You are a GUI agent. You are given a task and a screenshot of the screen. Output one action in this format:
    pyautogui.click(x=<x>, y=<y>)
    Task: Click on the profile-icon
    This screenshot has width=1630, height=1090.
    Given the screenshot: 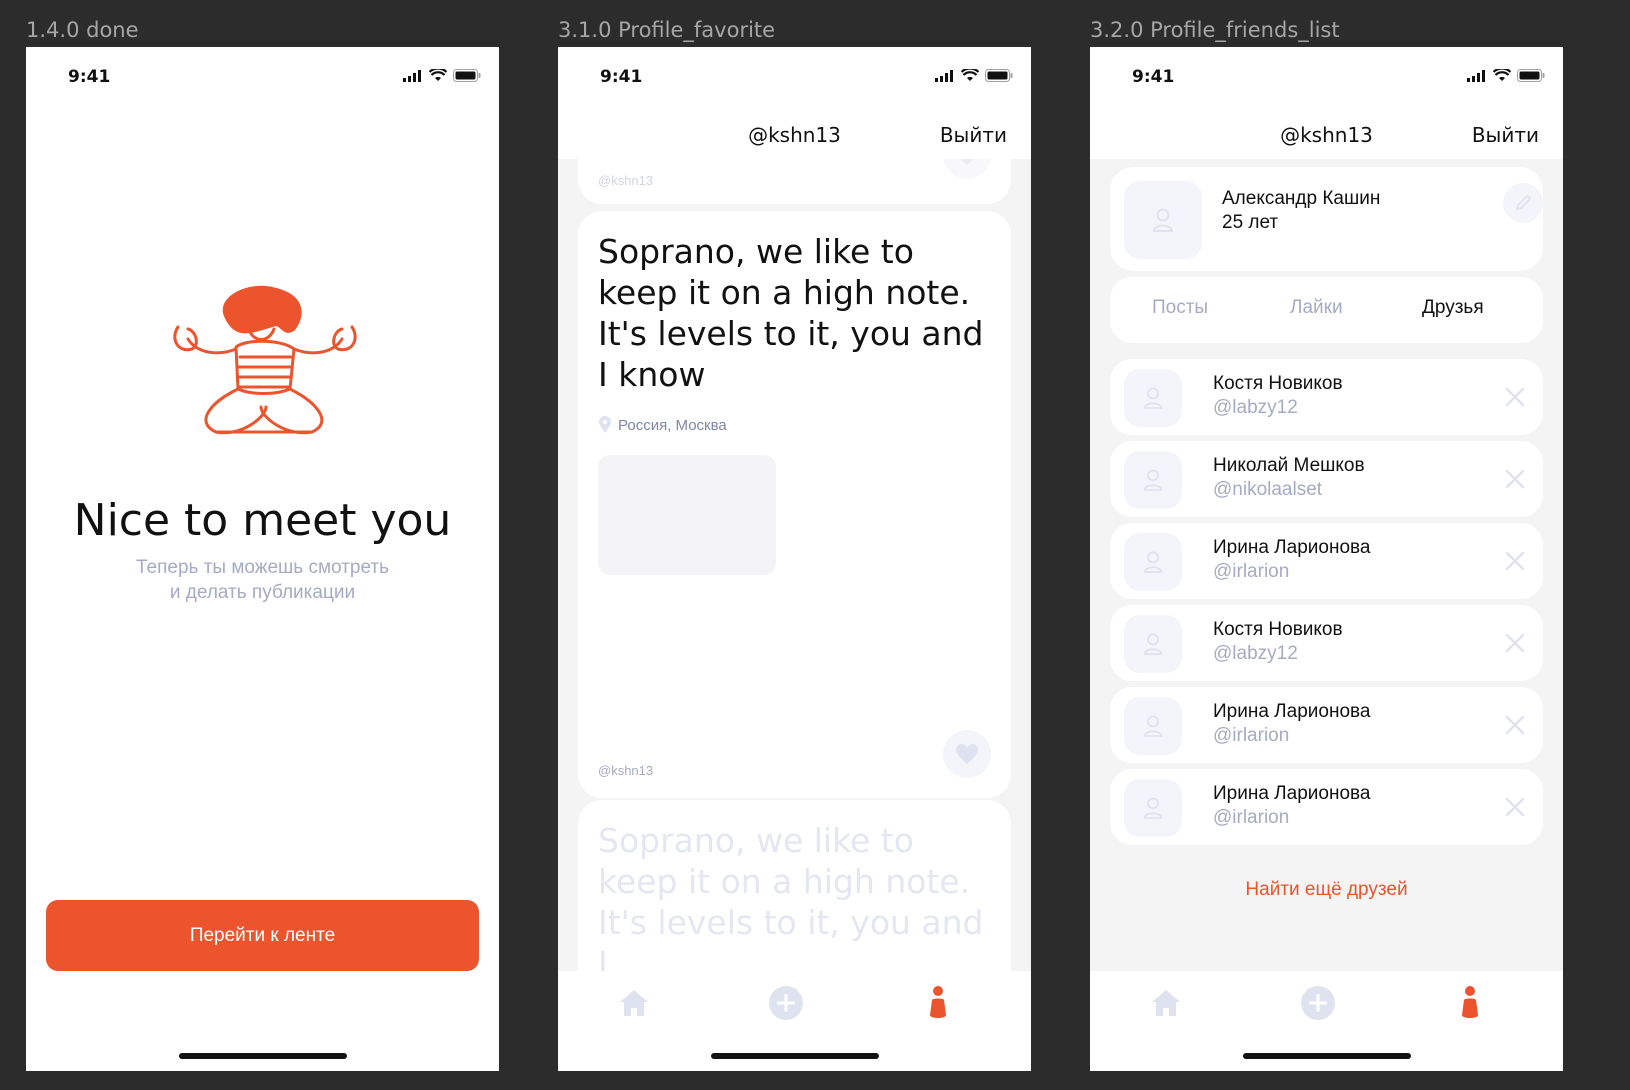 What is the action you would take?
    pyautogui.click(x=938, y=1002)
    